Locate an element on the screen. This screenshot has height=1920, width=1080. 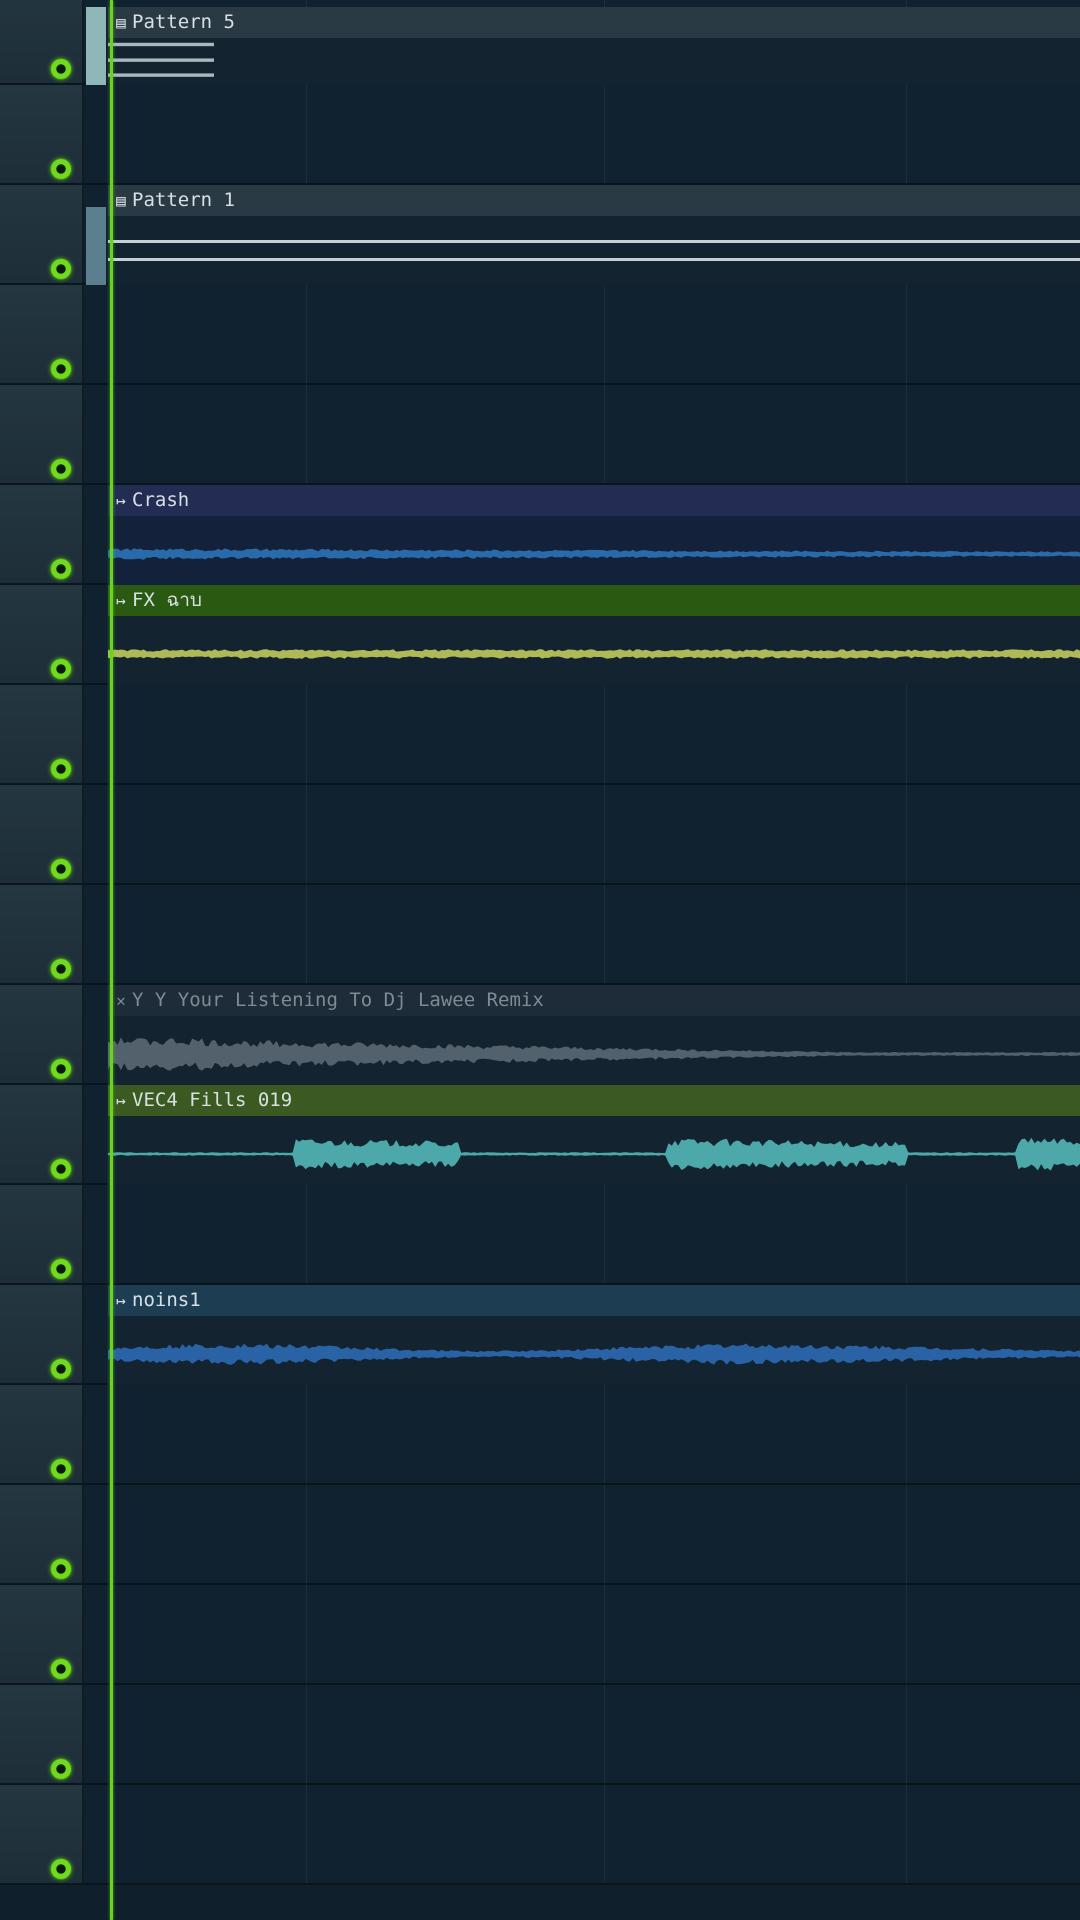
track-lane: ↦ FX ฉาบ is located at coordinates (582, 635).